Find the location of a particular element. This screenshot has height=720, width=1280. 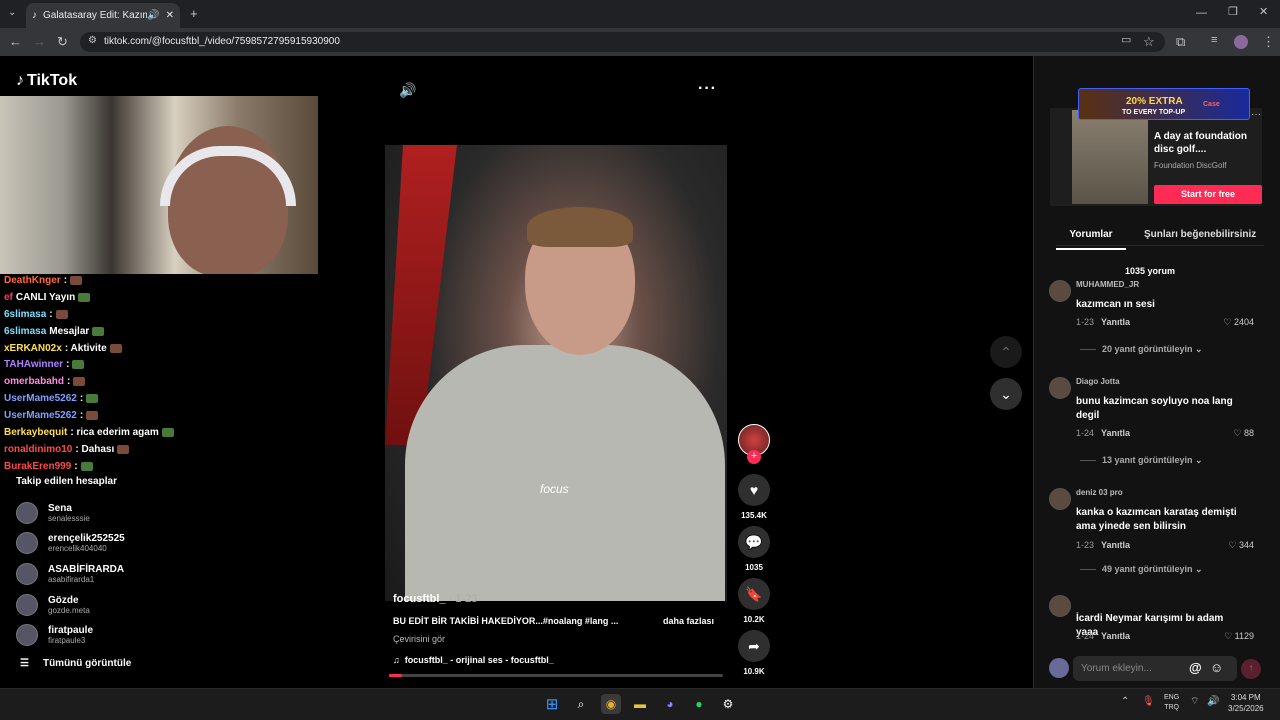

comment-username: deniz 03 pro is located at coordinates (1099, 492).